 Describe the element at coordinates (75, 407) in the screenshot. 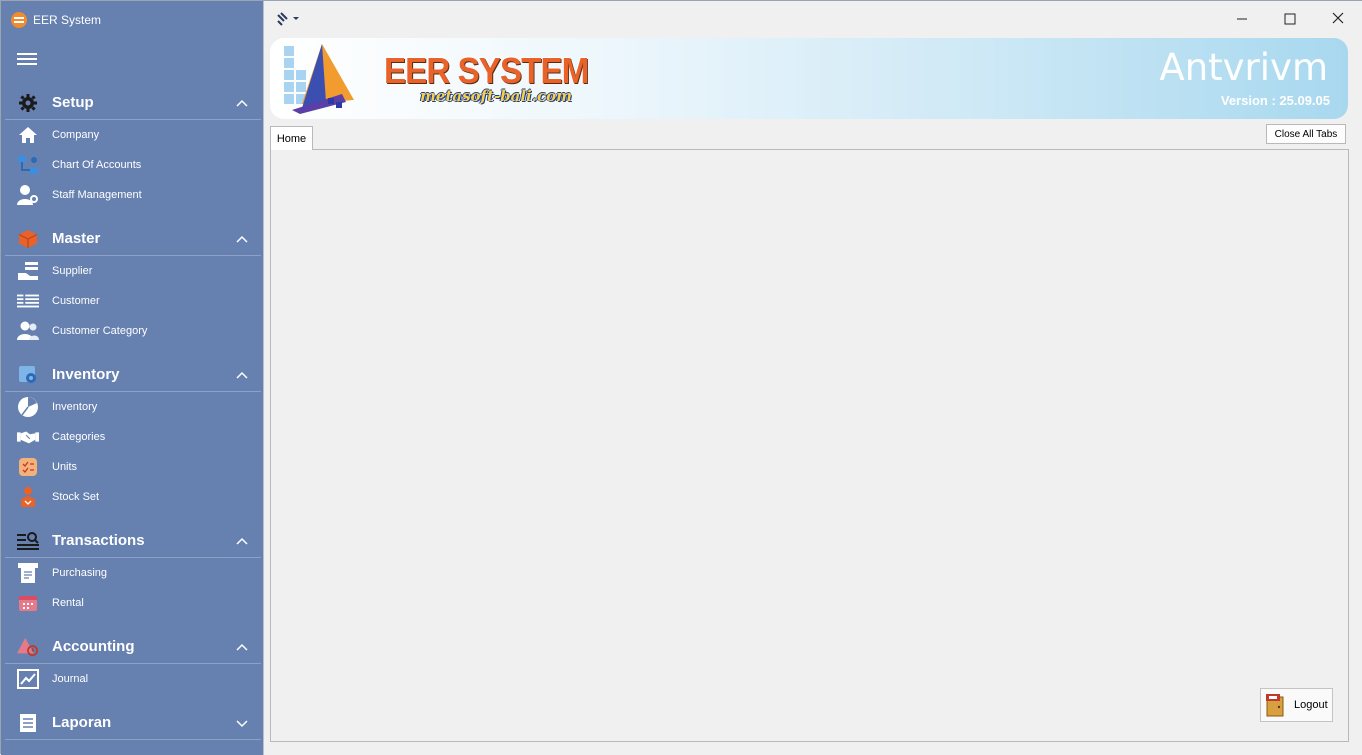

I see `sidebar-item-label: Inventory` at that location.